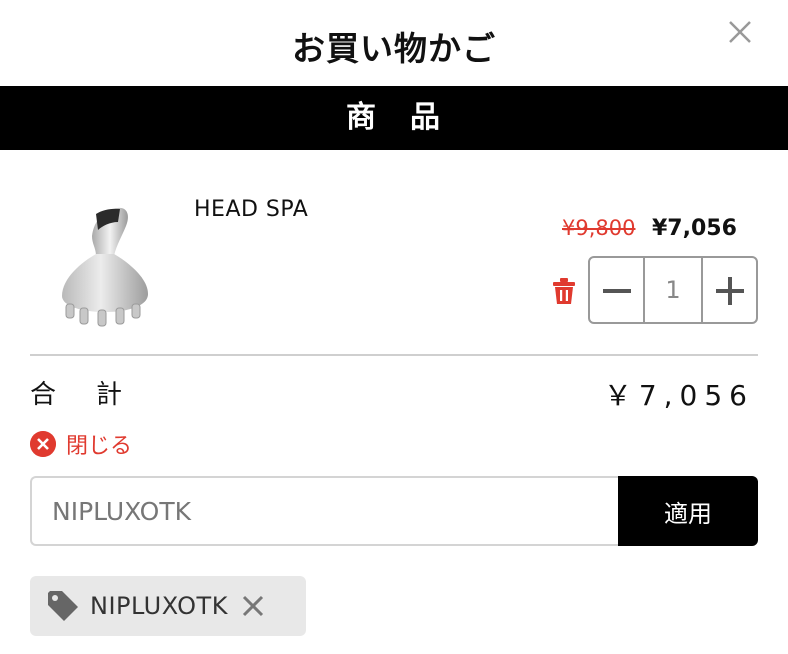 Image resolution: width=788 pixels, height=654 pixels. I want to click on cart-header: お買い物かご, so click(394, 43).